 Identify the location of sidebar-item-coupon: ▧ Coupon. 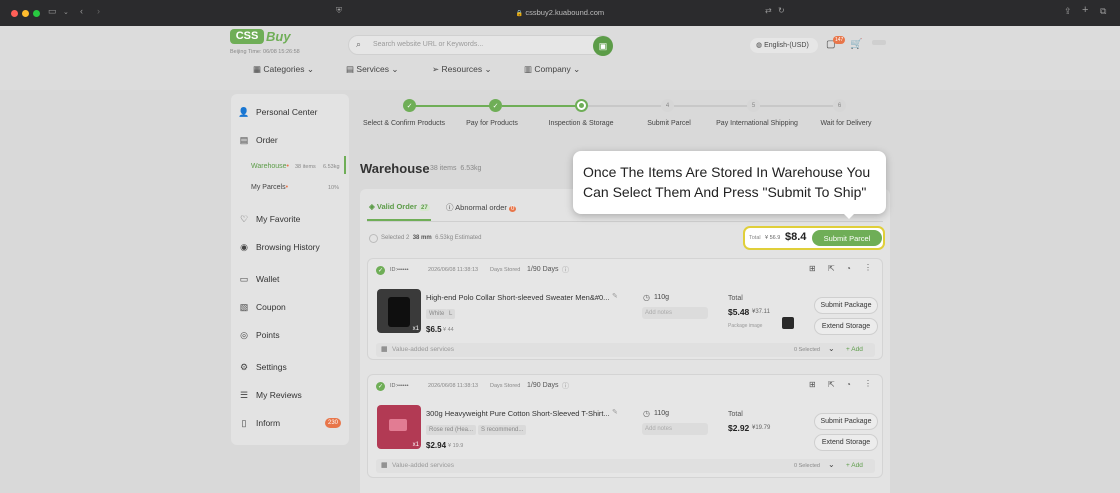
(262, 307).